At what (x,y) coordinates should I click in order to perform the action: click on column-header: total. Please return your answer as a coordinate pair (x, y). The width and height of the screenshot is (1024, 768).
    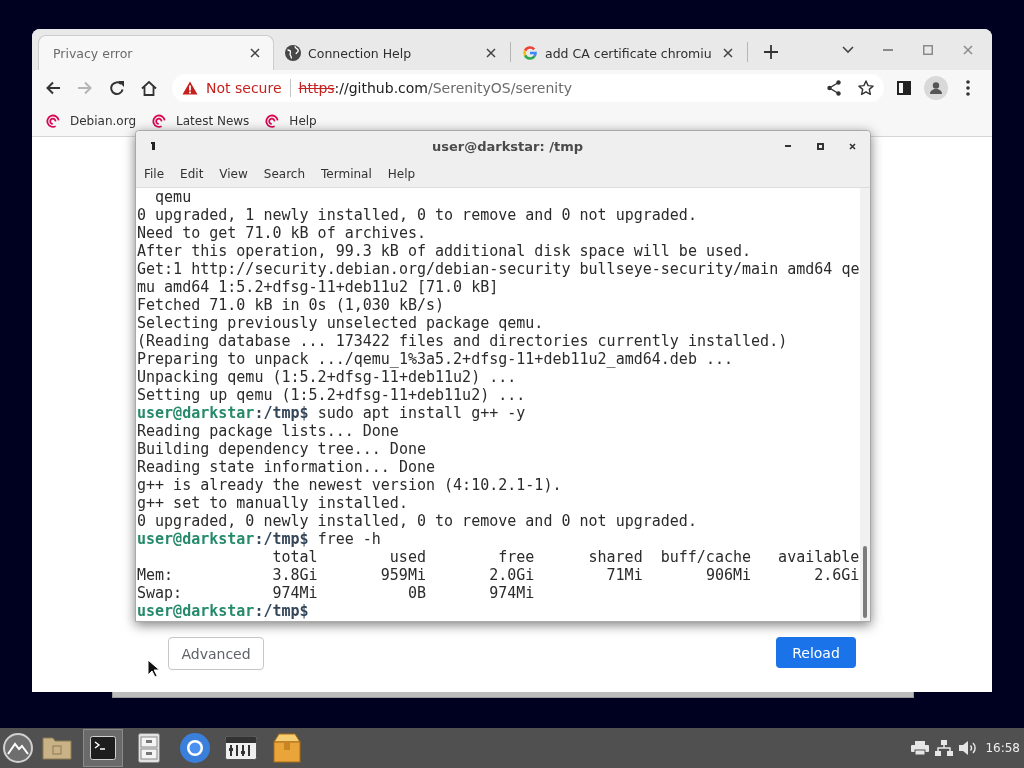
    Looking at the image, I should click on (294, 557).